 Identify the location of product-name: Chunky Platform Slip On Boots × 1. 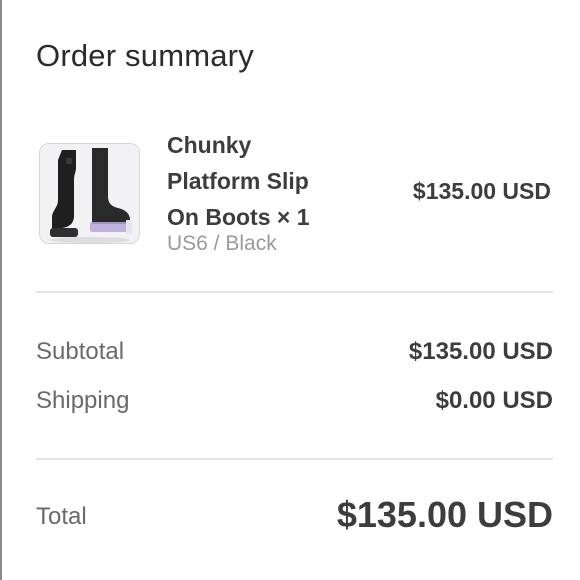
(238, 181).